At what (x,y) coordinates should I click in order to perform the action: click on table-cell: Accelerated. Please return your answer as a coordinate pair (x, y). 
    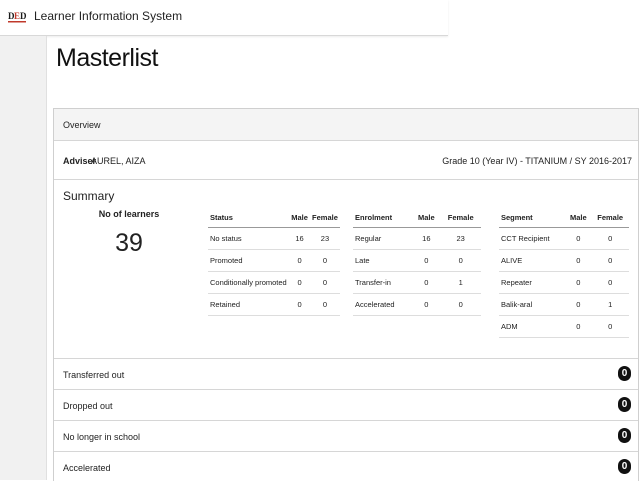
    Looking at the image, I should click on (383, 304).